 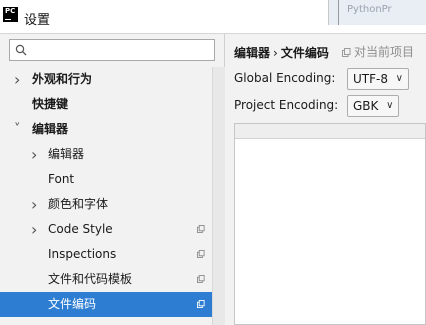 I want to click on table-header, so click(x=330, y=131).